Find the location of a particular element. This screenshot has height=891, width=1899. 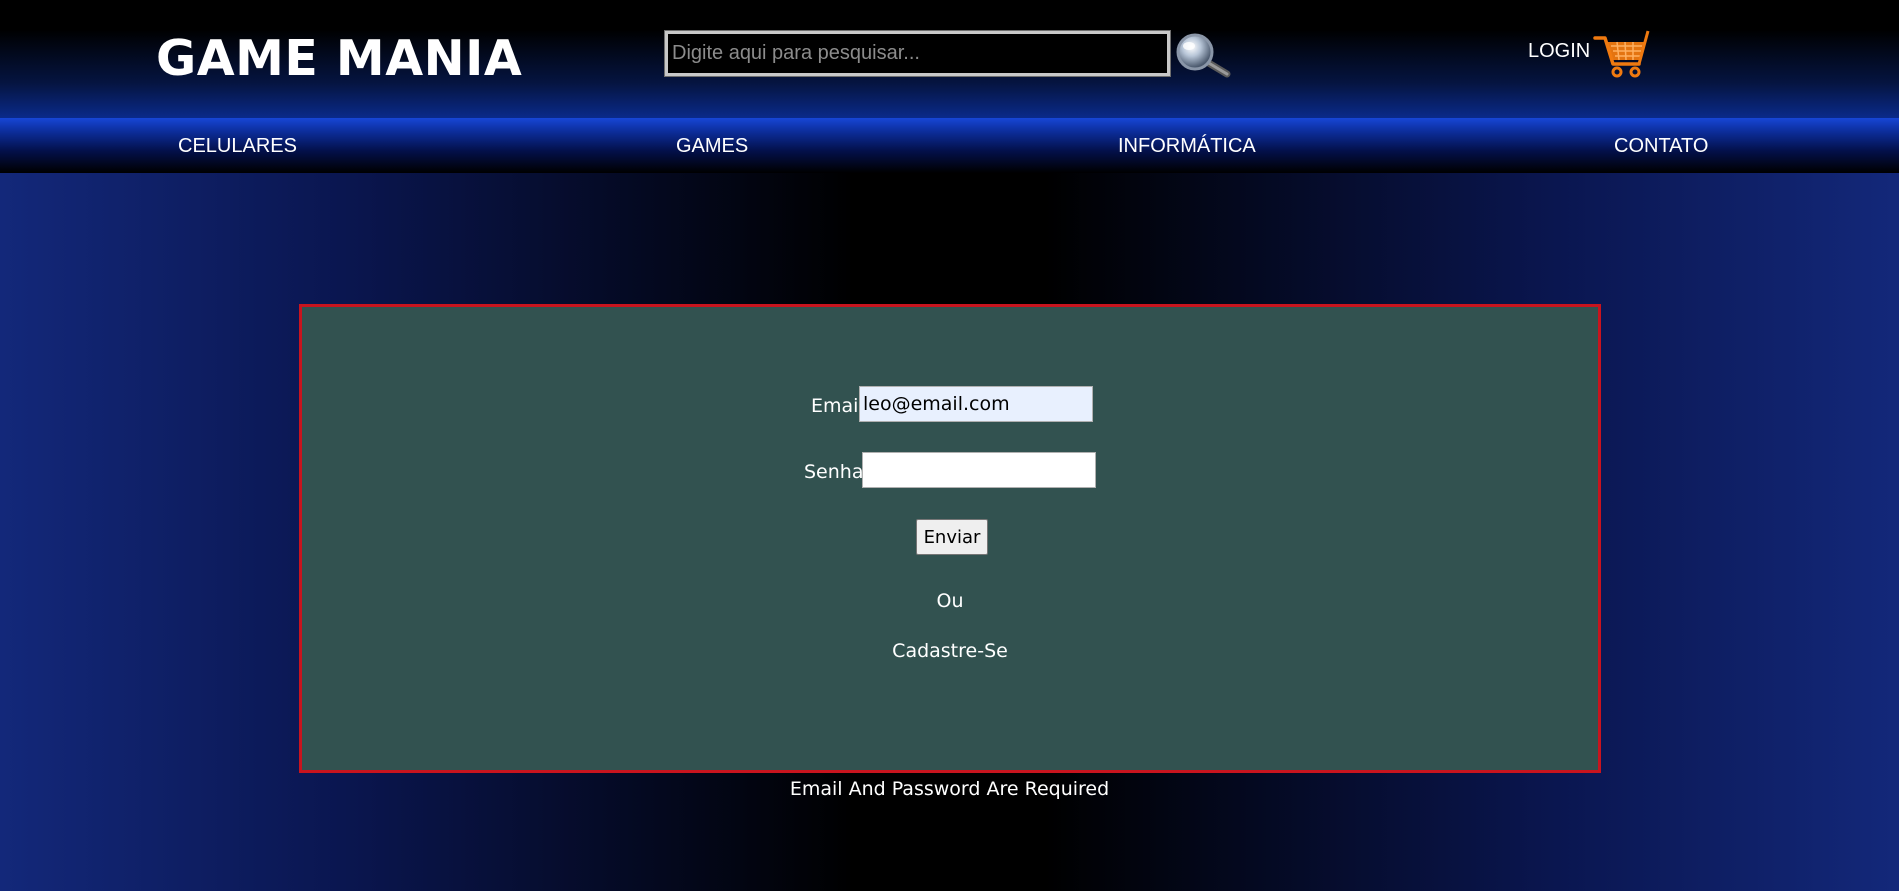

nav-item-games: GAMES is located at coordinates (712, 146).